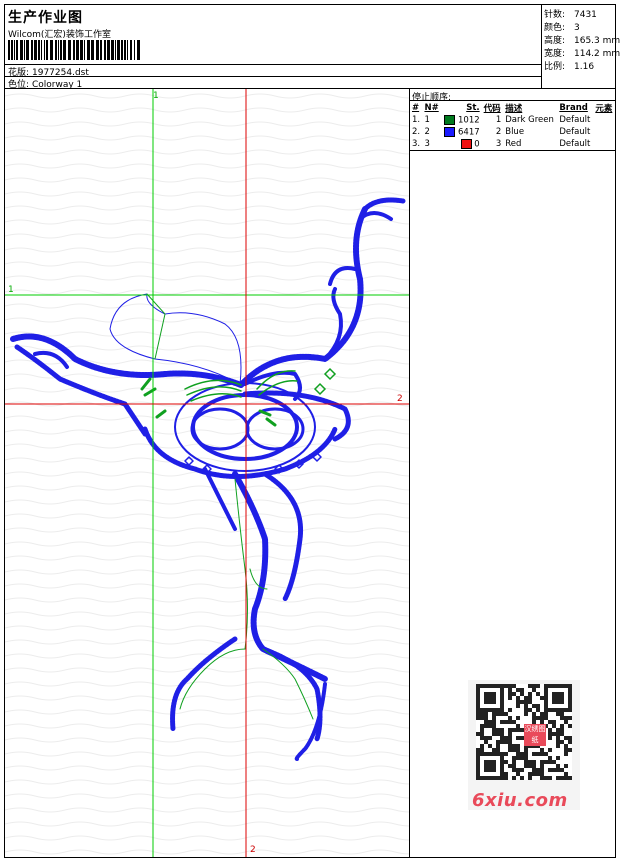 The height and width of the screenshot is (861, 620). I want to click on col-stitches: St., so click(473, 107).